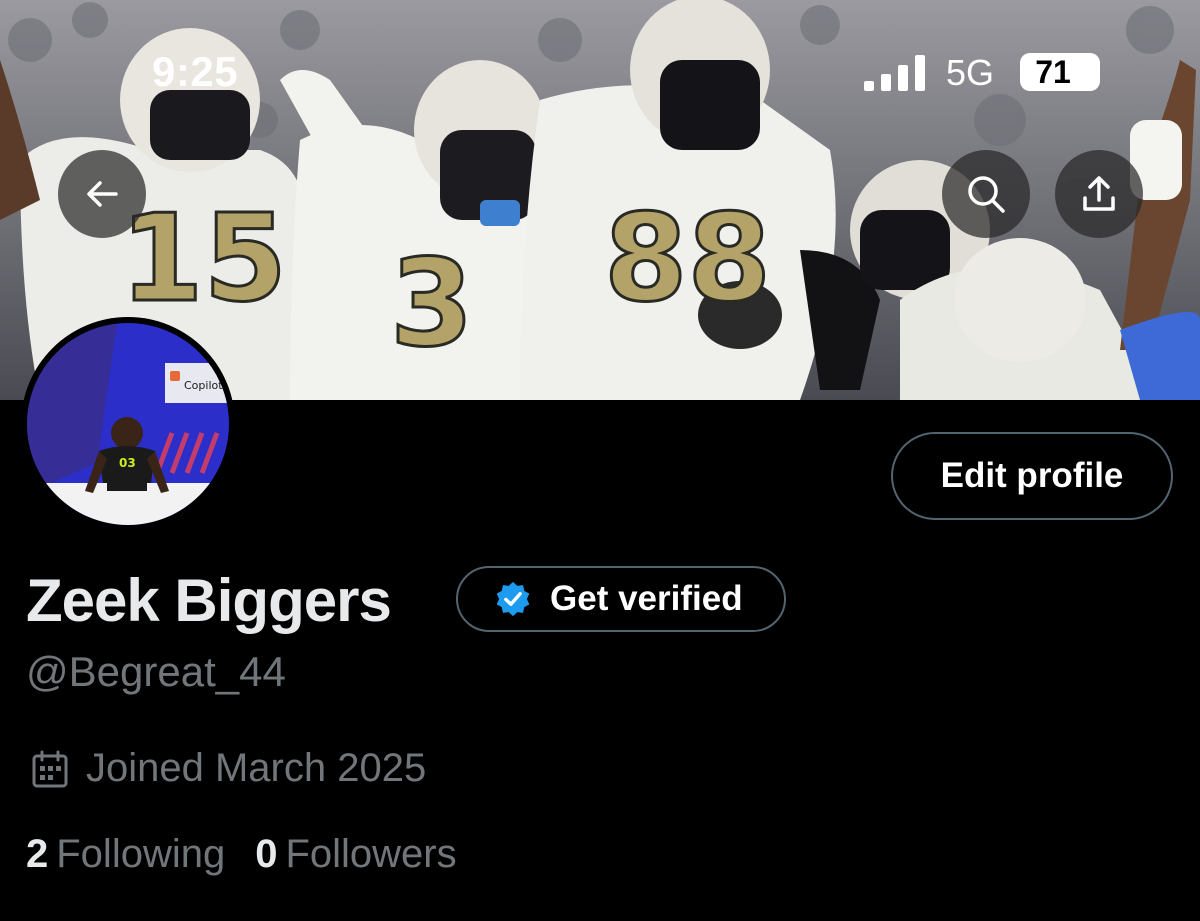 The width and height of the screenshot is (1200, 921). What do you see at coordinates (127, 463) in the screenshot?
I see `avatar-jersey-number: 03` at bounding box center [127, 463].